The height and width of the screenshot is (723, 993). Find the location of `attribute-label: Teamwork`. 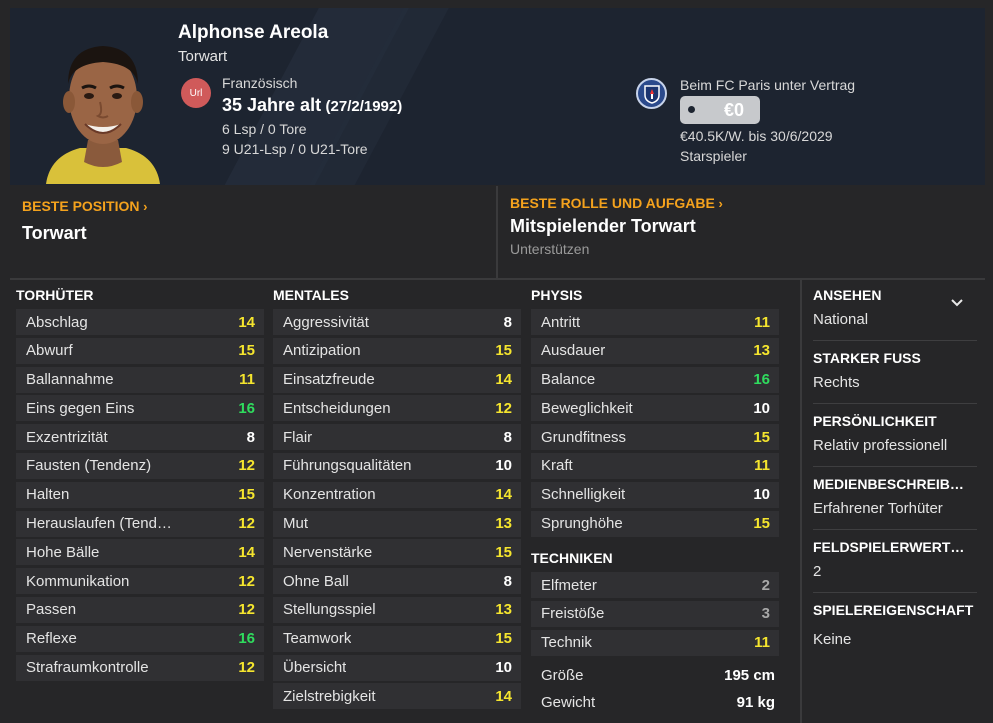

attribute-label: Teamwork is located at coordinates (317, 639).